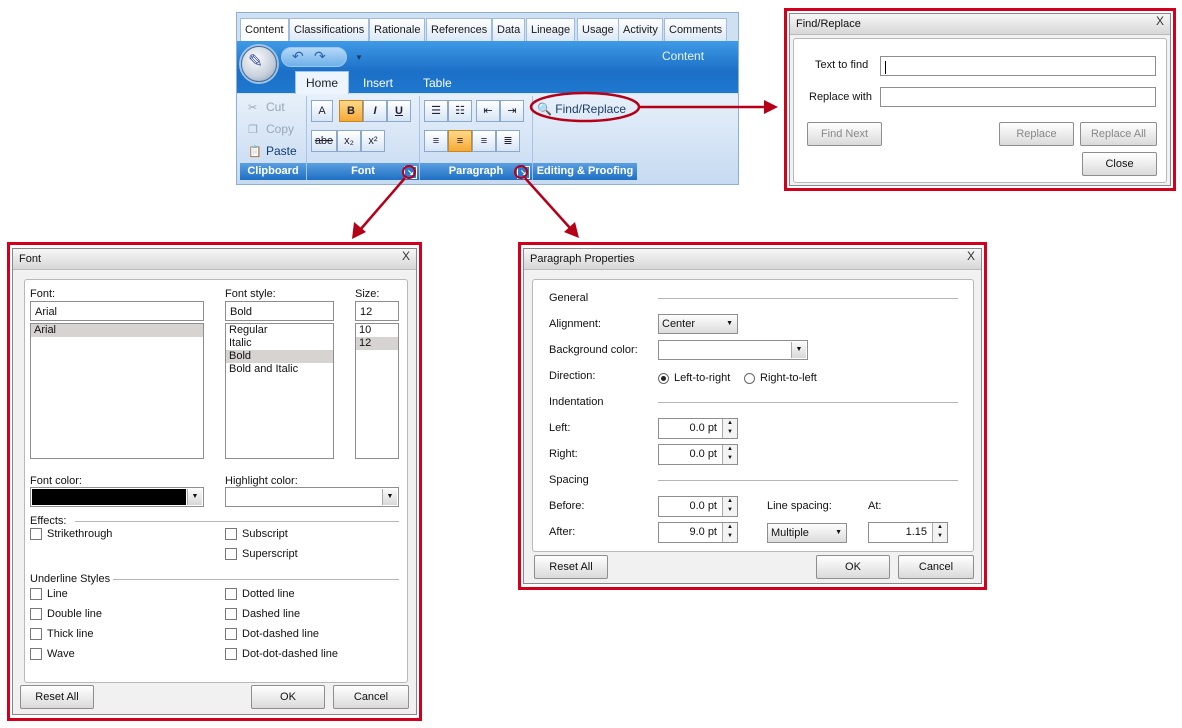 This screenshot has width=1182, height=728. Describe the element at coordinates (593, 350) in the screenshot. I see `background-color-label: Background color:` at that location.